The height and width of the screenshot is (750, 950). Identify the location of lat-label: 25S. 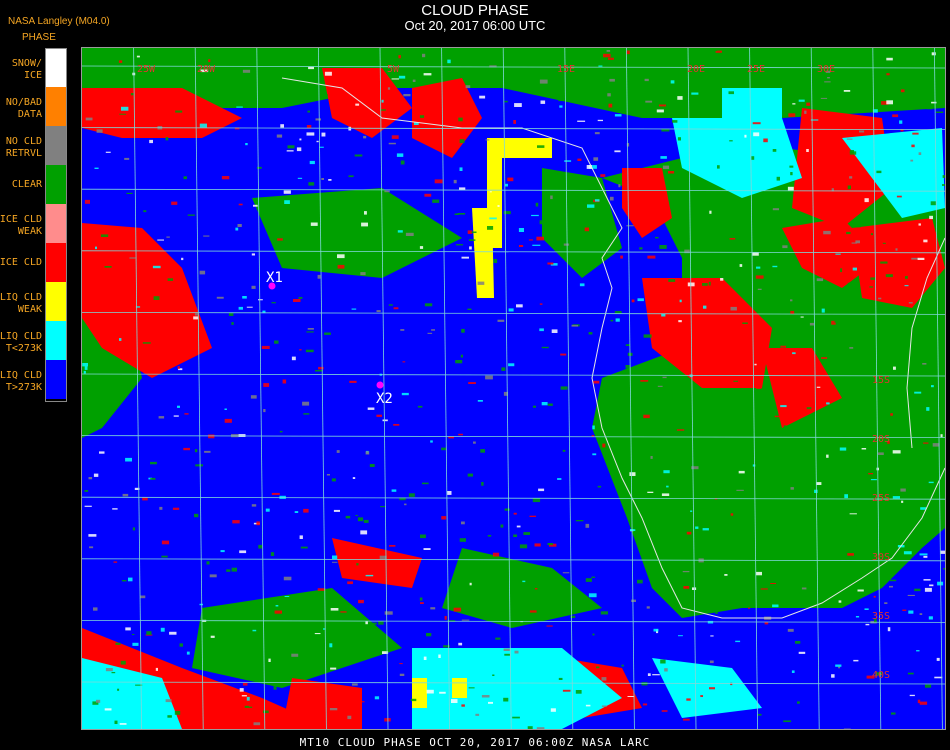
(881, 498).